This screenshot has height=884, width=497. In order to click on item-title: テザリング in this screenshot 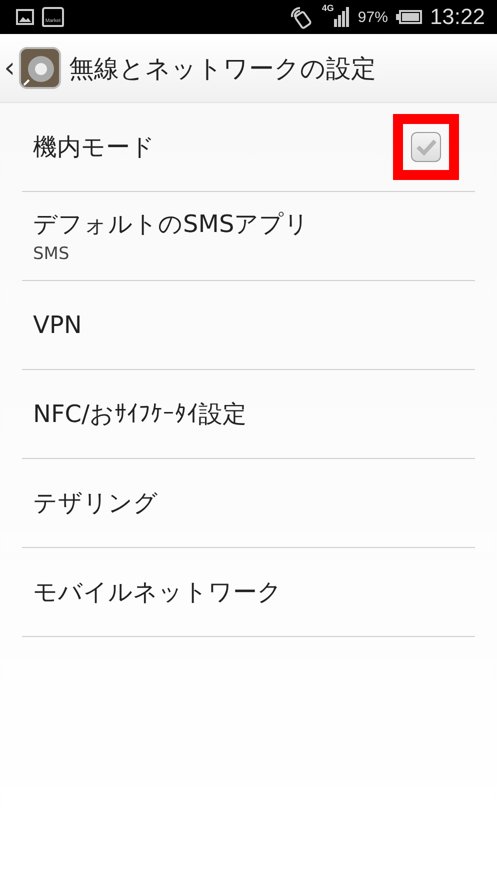, I will do `click(96, 503)`.